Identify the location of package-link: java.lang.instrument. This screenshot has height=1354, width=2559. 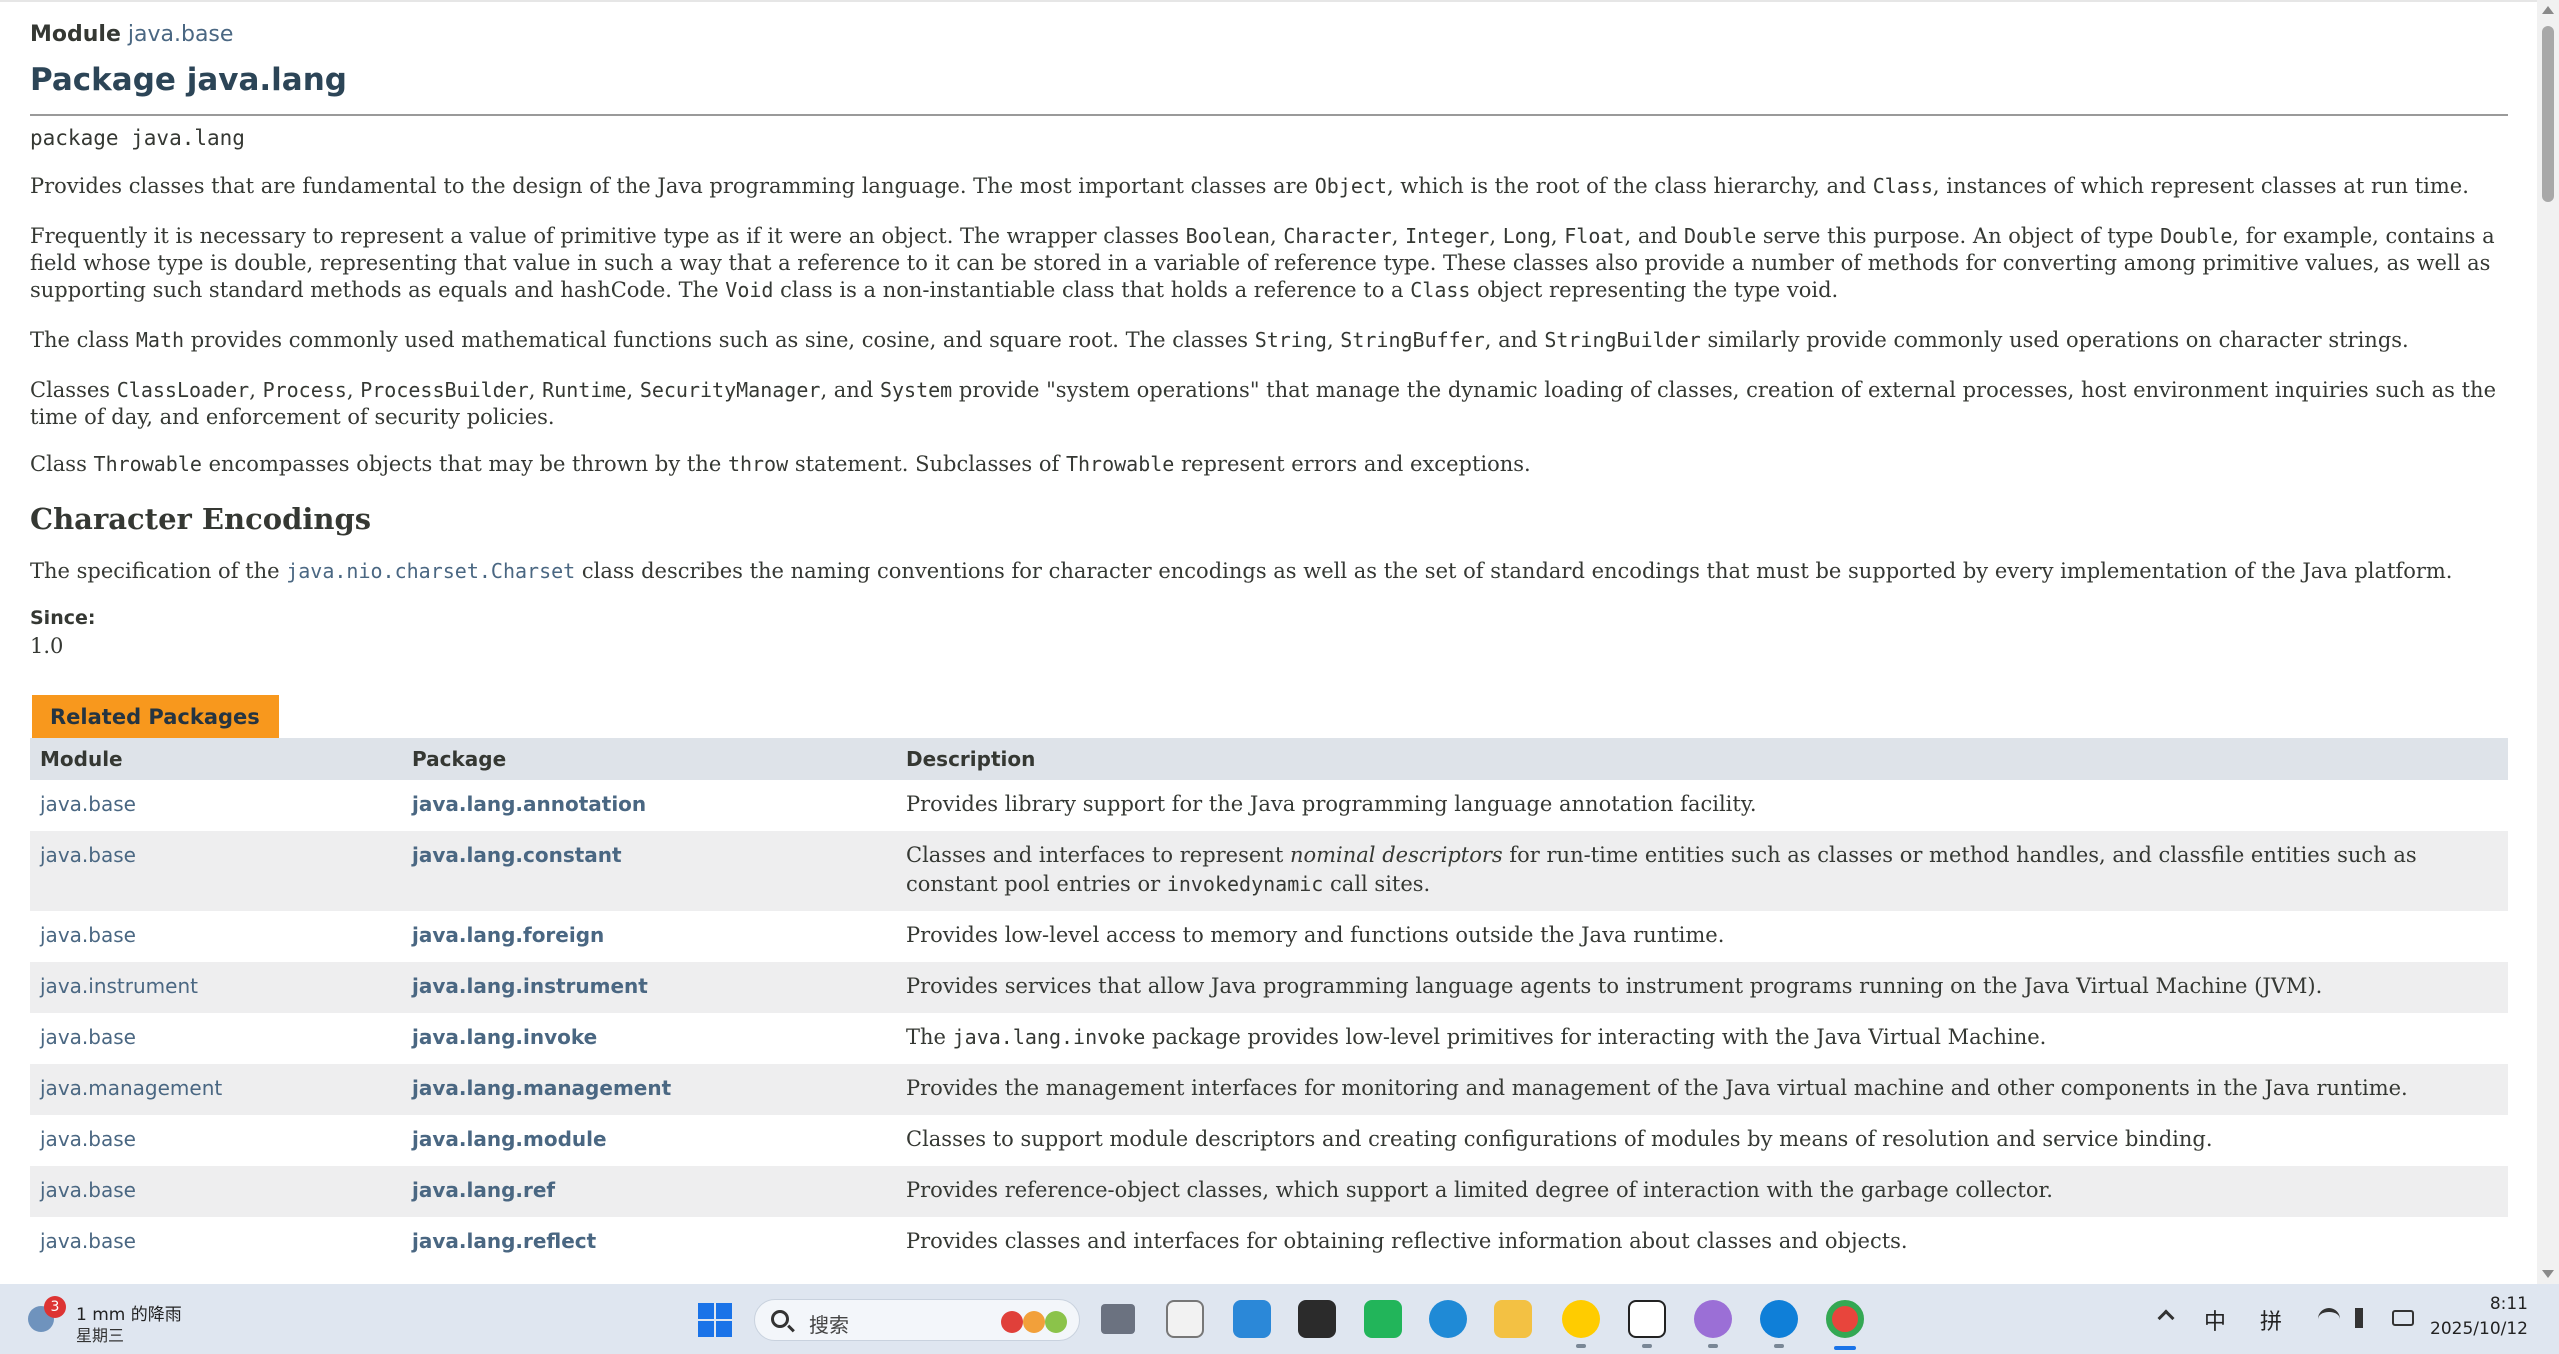
(530, 986).